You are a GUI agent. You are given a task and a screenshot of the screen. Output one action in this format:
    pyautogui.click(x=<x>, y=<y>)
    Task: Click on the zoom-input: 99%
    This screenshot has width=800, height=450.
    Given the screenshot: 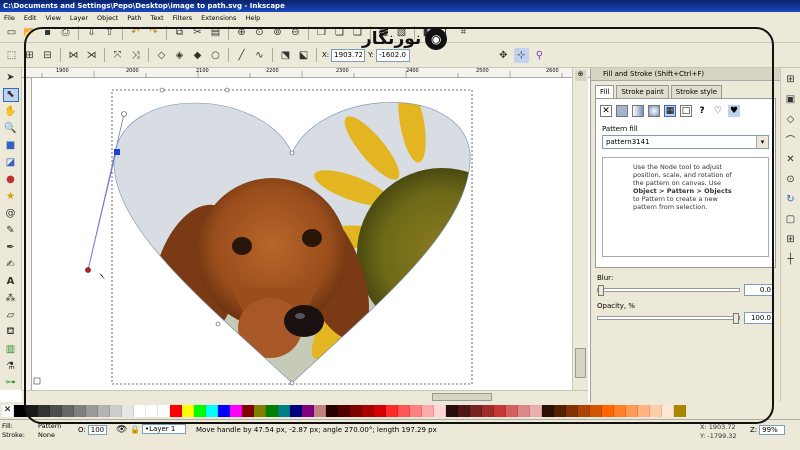 What is the action you would take?
    pyautogui.click(x=772, y=430)
    